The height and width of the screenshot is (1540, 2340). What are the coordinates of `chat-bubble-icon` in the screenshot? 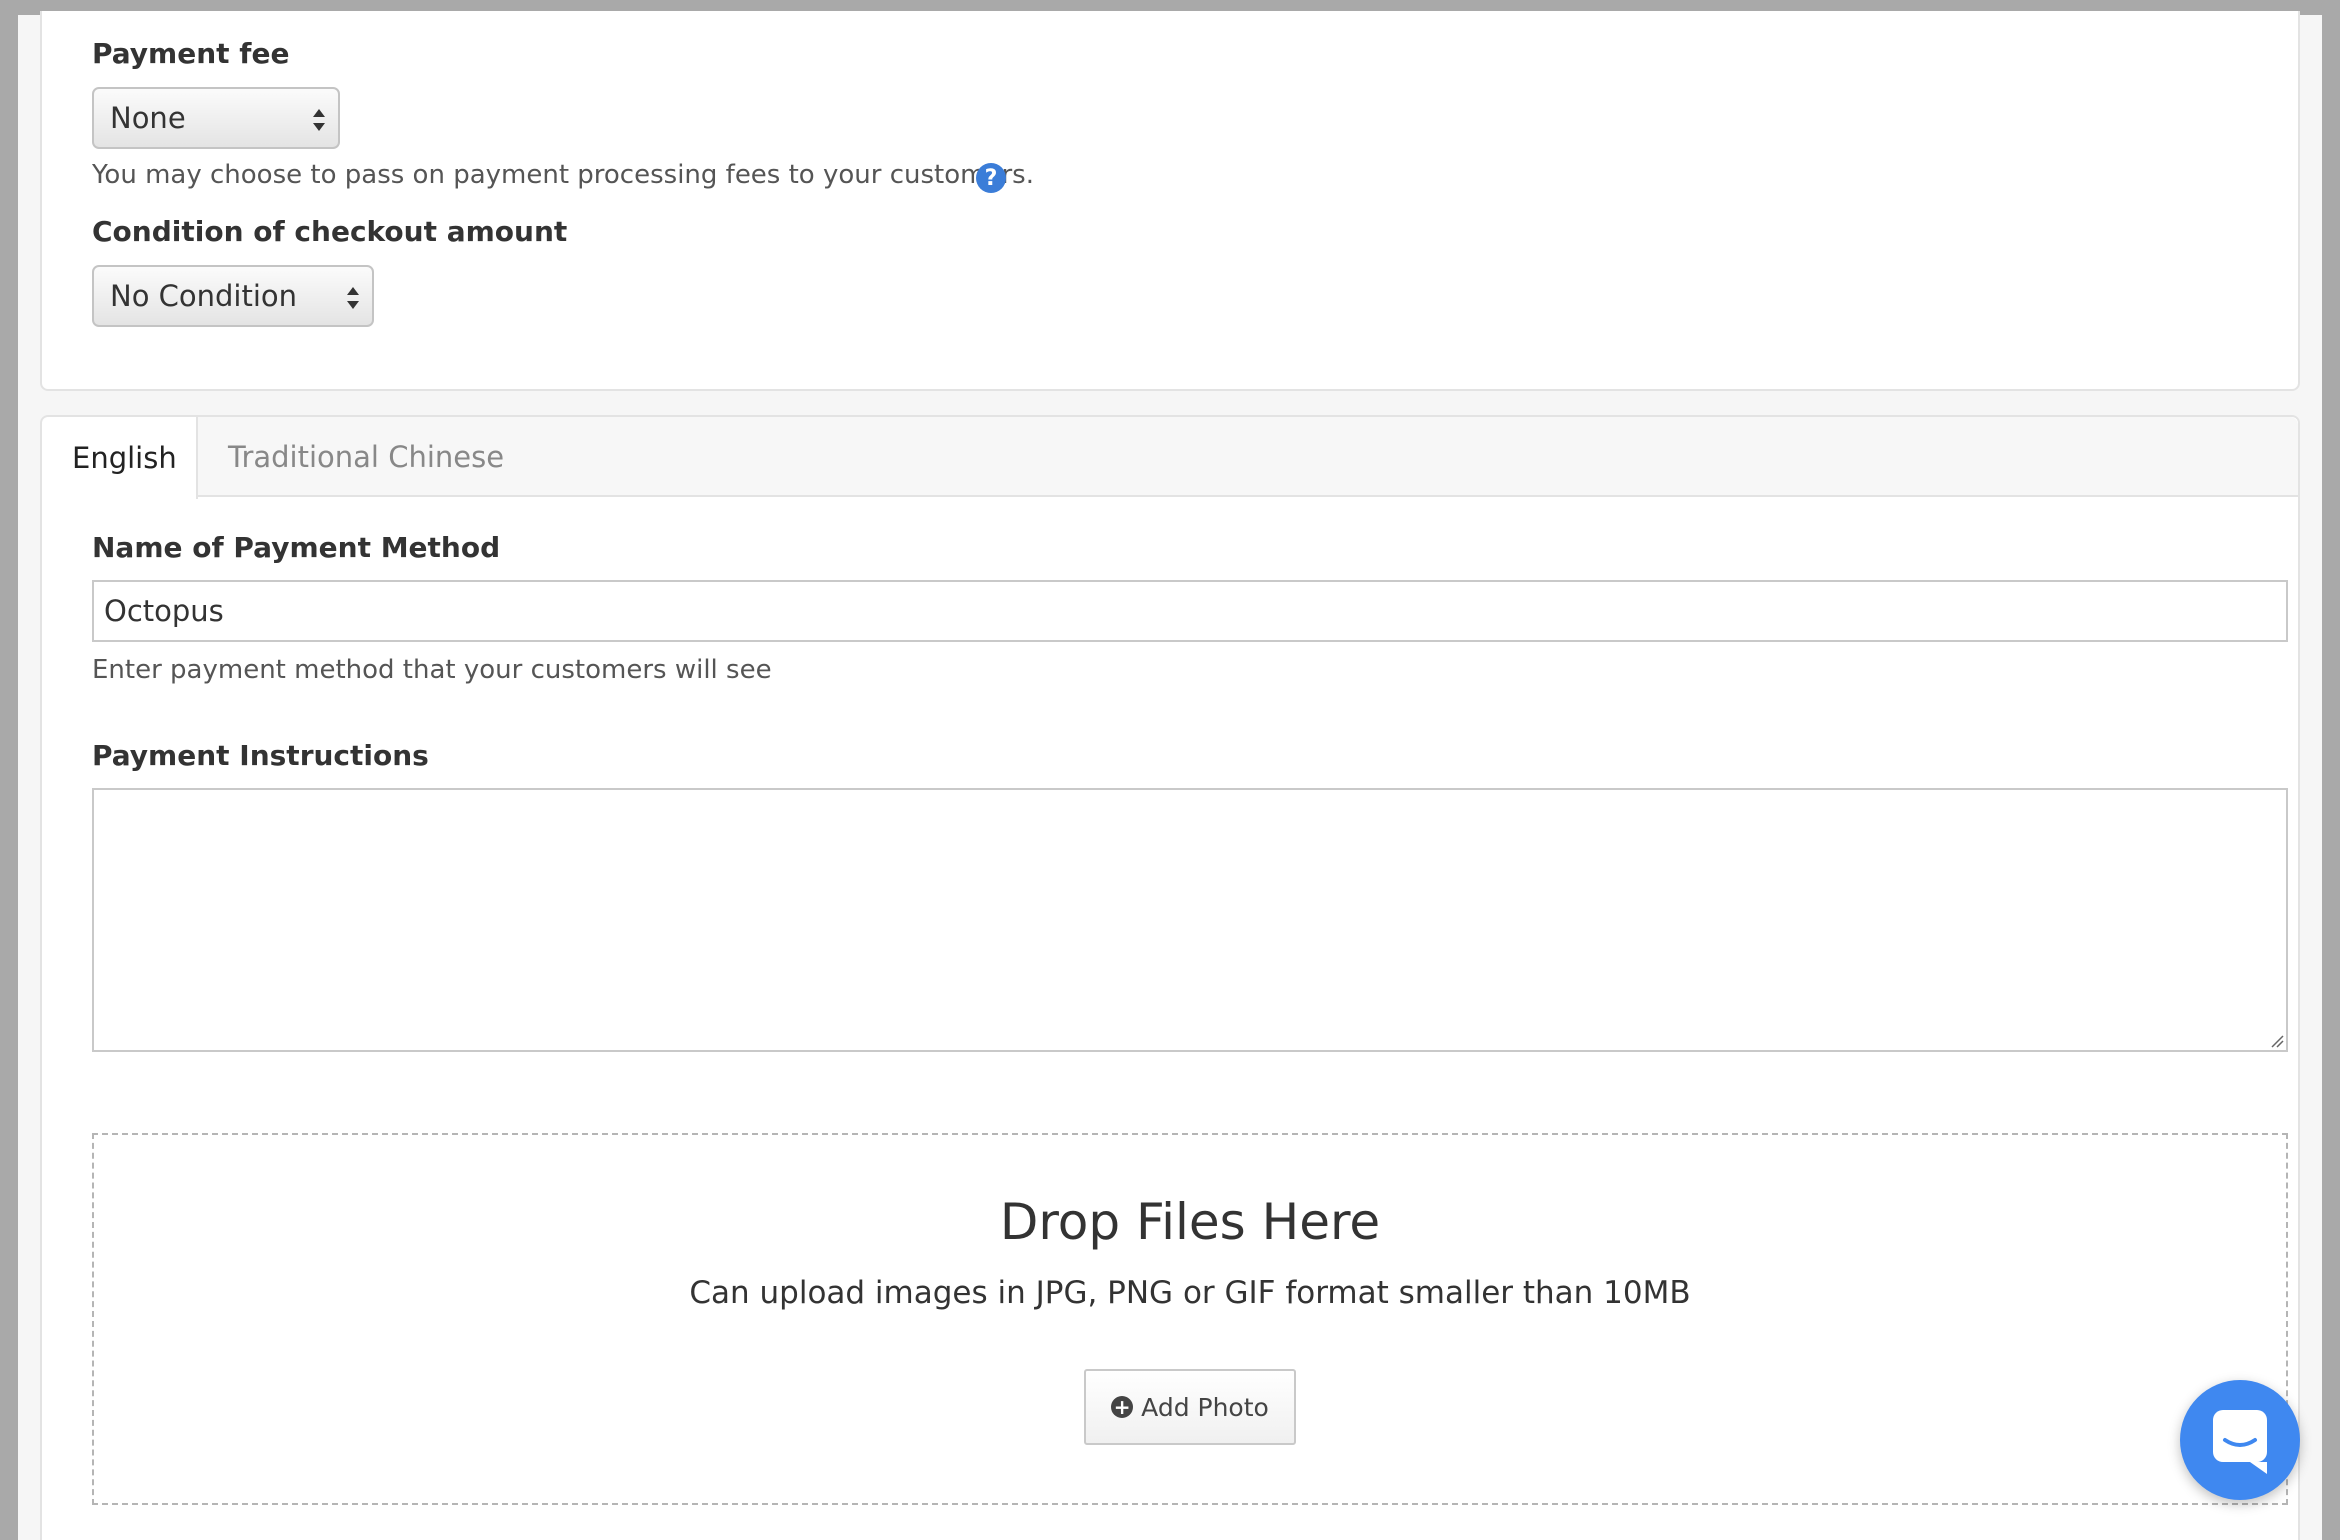 It's located at (2240, 1442).